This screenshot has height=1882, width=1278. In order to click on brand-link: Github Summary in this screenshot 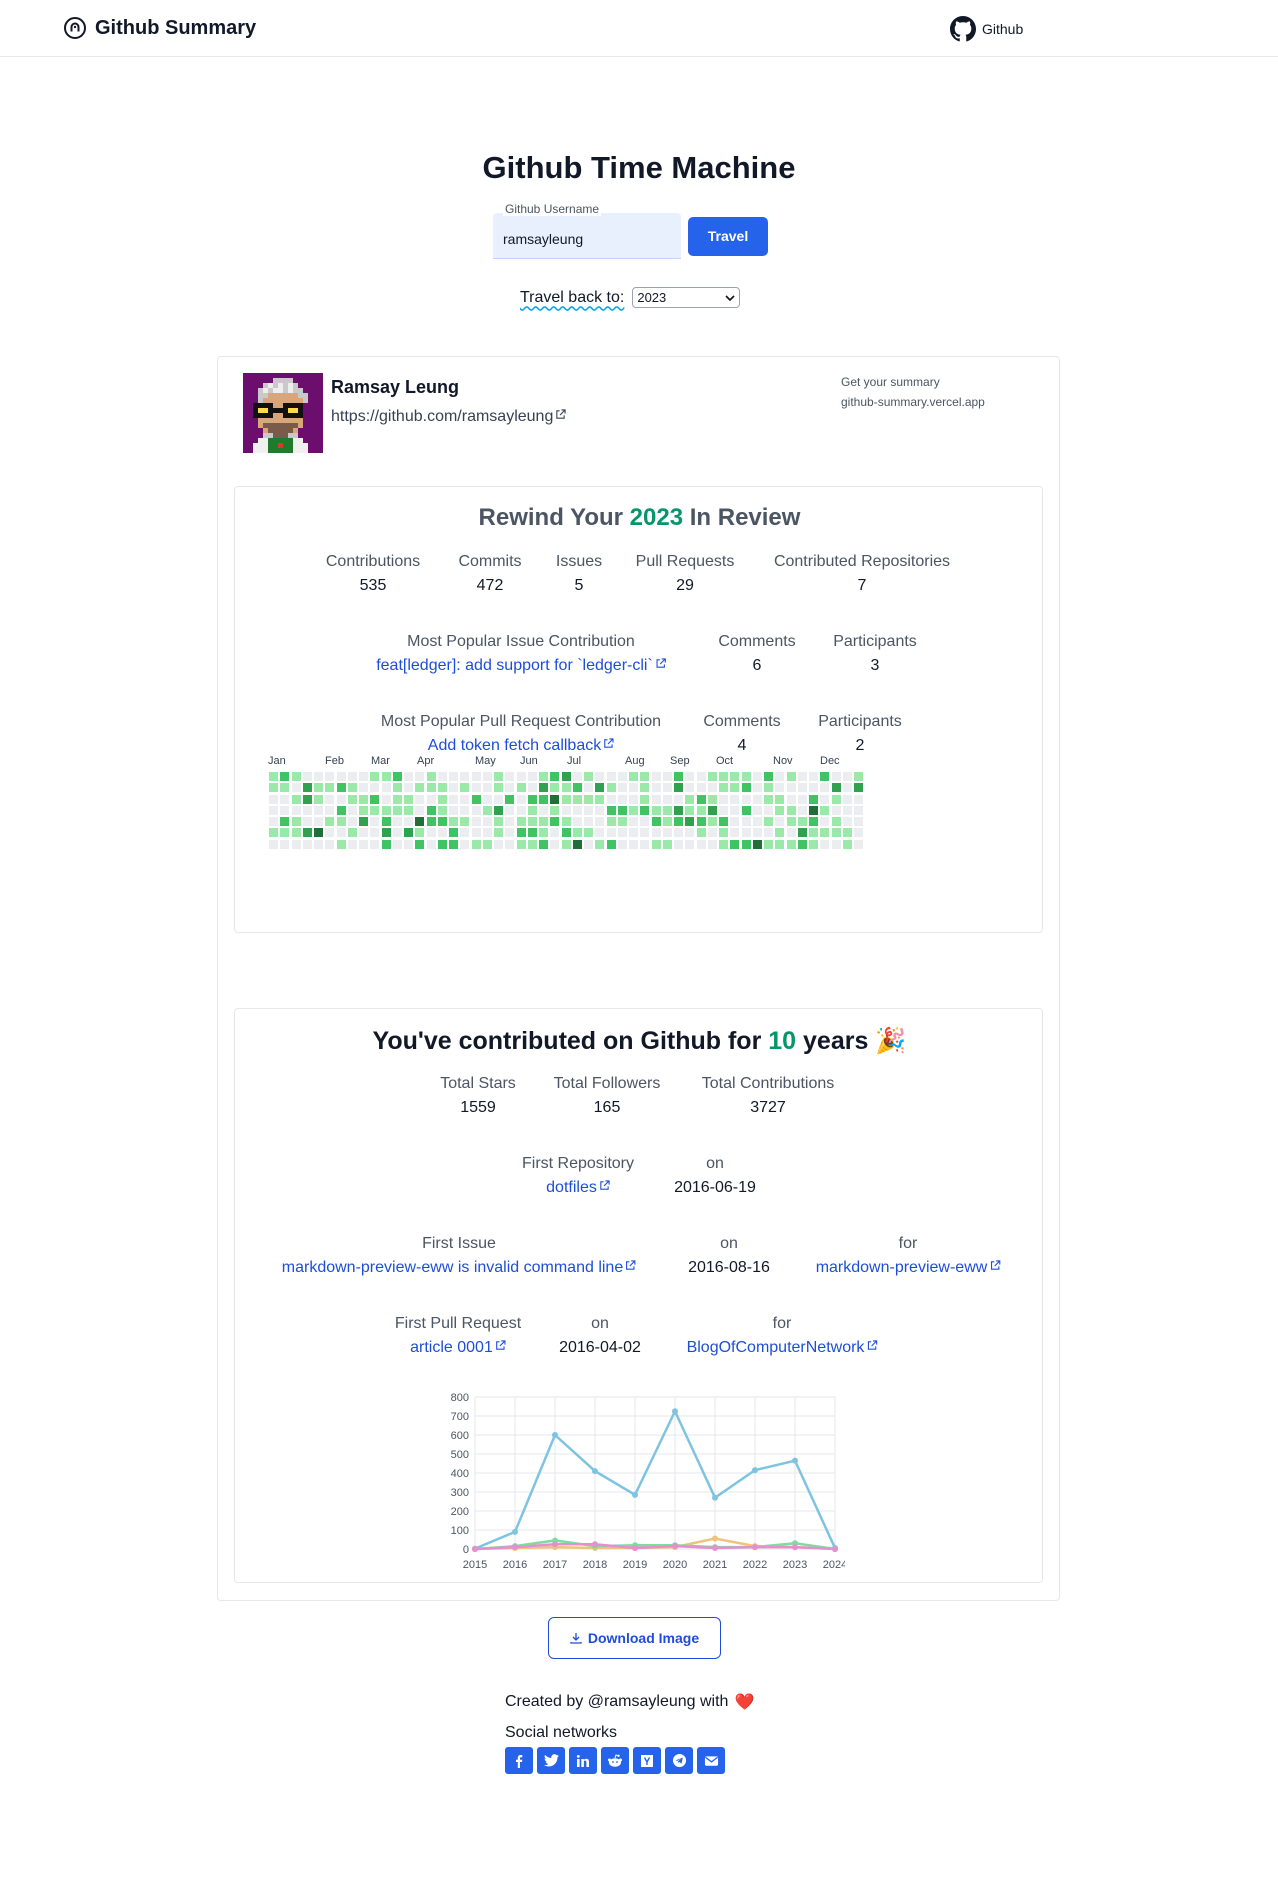, I will do `click(159, 28)`.